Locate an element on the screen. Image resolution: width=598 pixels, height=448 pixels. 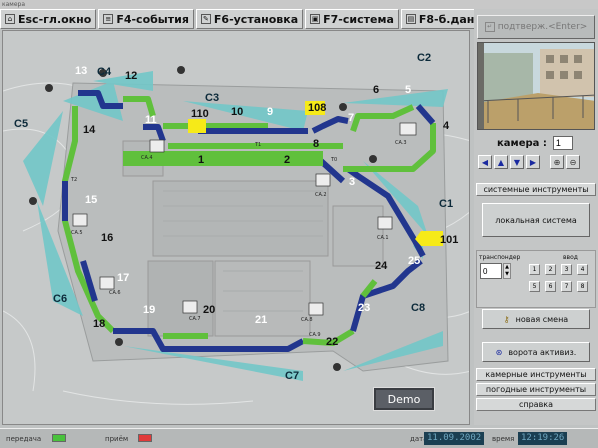
svg-text: 22 is located at coordinates (332, 342).